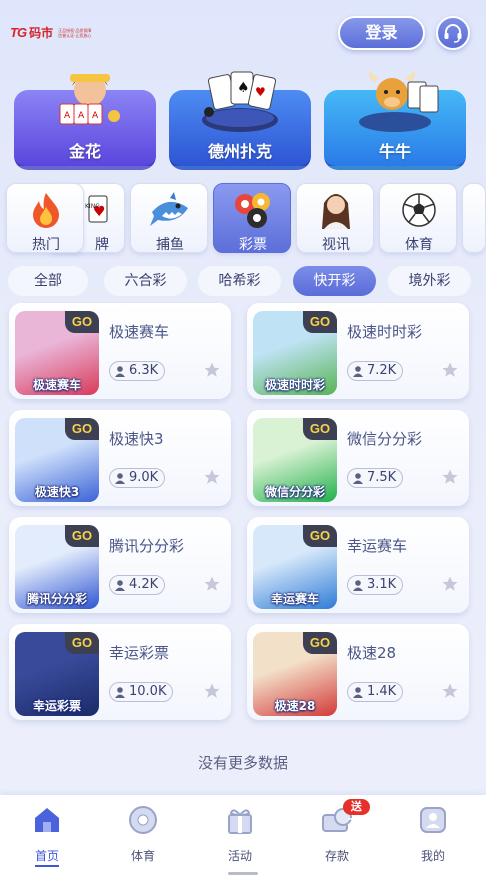 Image resolution: width=486 pixels, height=877 pixels. What do you see at coordinates (358, 565) in the screenshot?
I see `game-card: GO 幸运赛车 幸运赛车 3.1K` at bounding box center [358, 565].